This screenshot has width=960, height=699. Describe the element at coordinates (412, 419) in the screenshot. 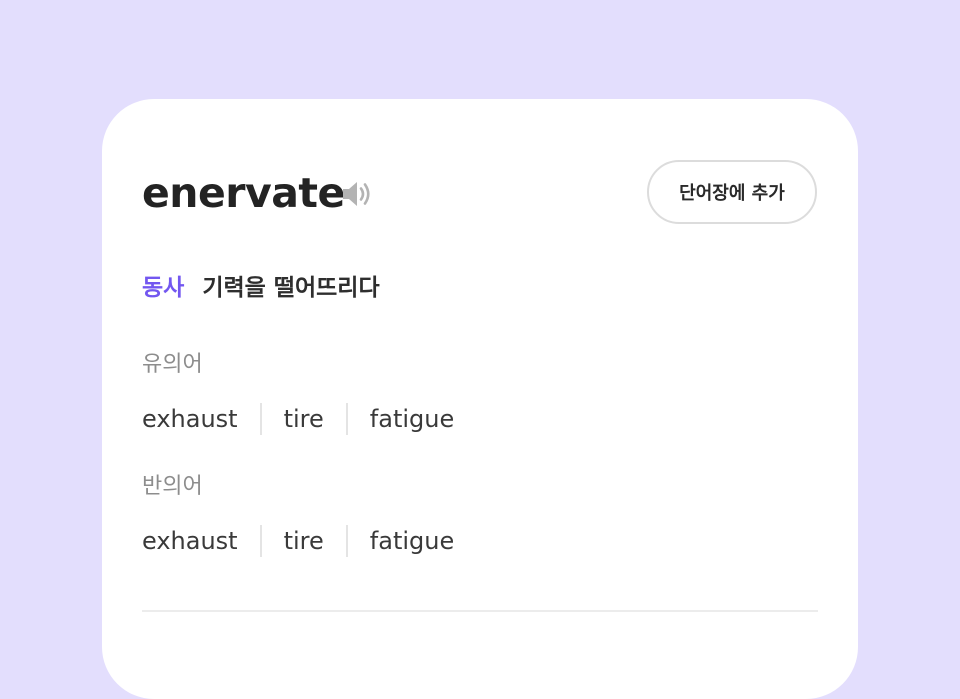

I see `synonym-word: fatigue` at that location.